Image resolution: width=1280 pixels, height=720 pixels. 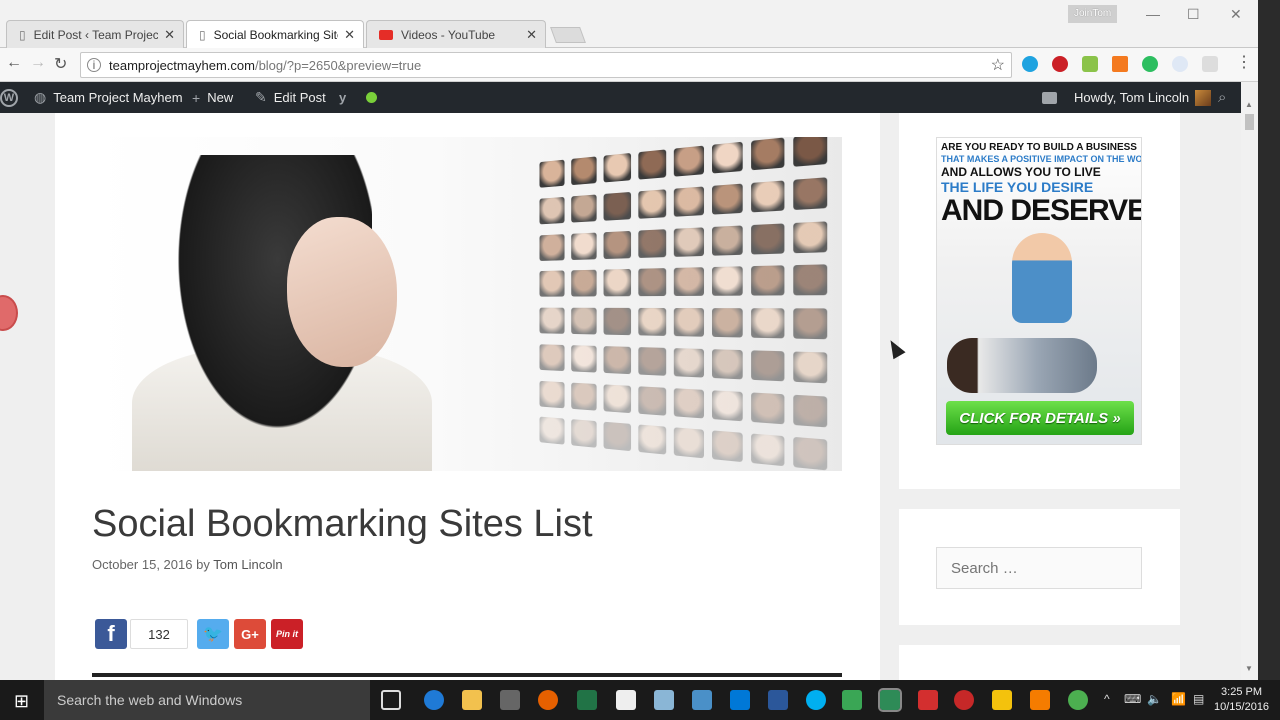 I want to click on tab-title: Social Bookmarking Sites, so click(x=276, y=35).